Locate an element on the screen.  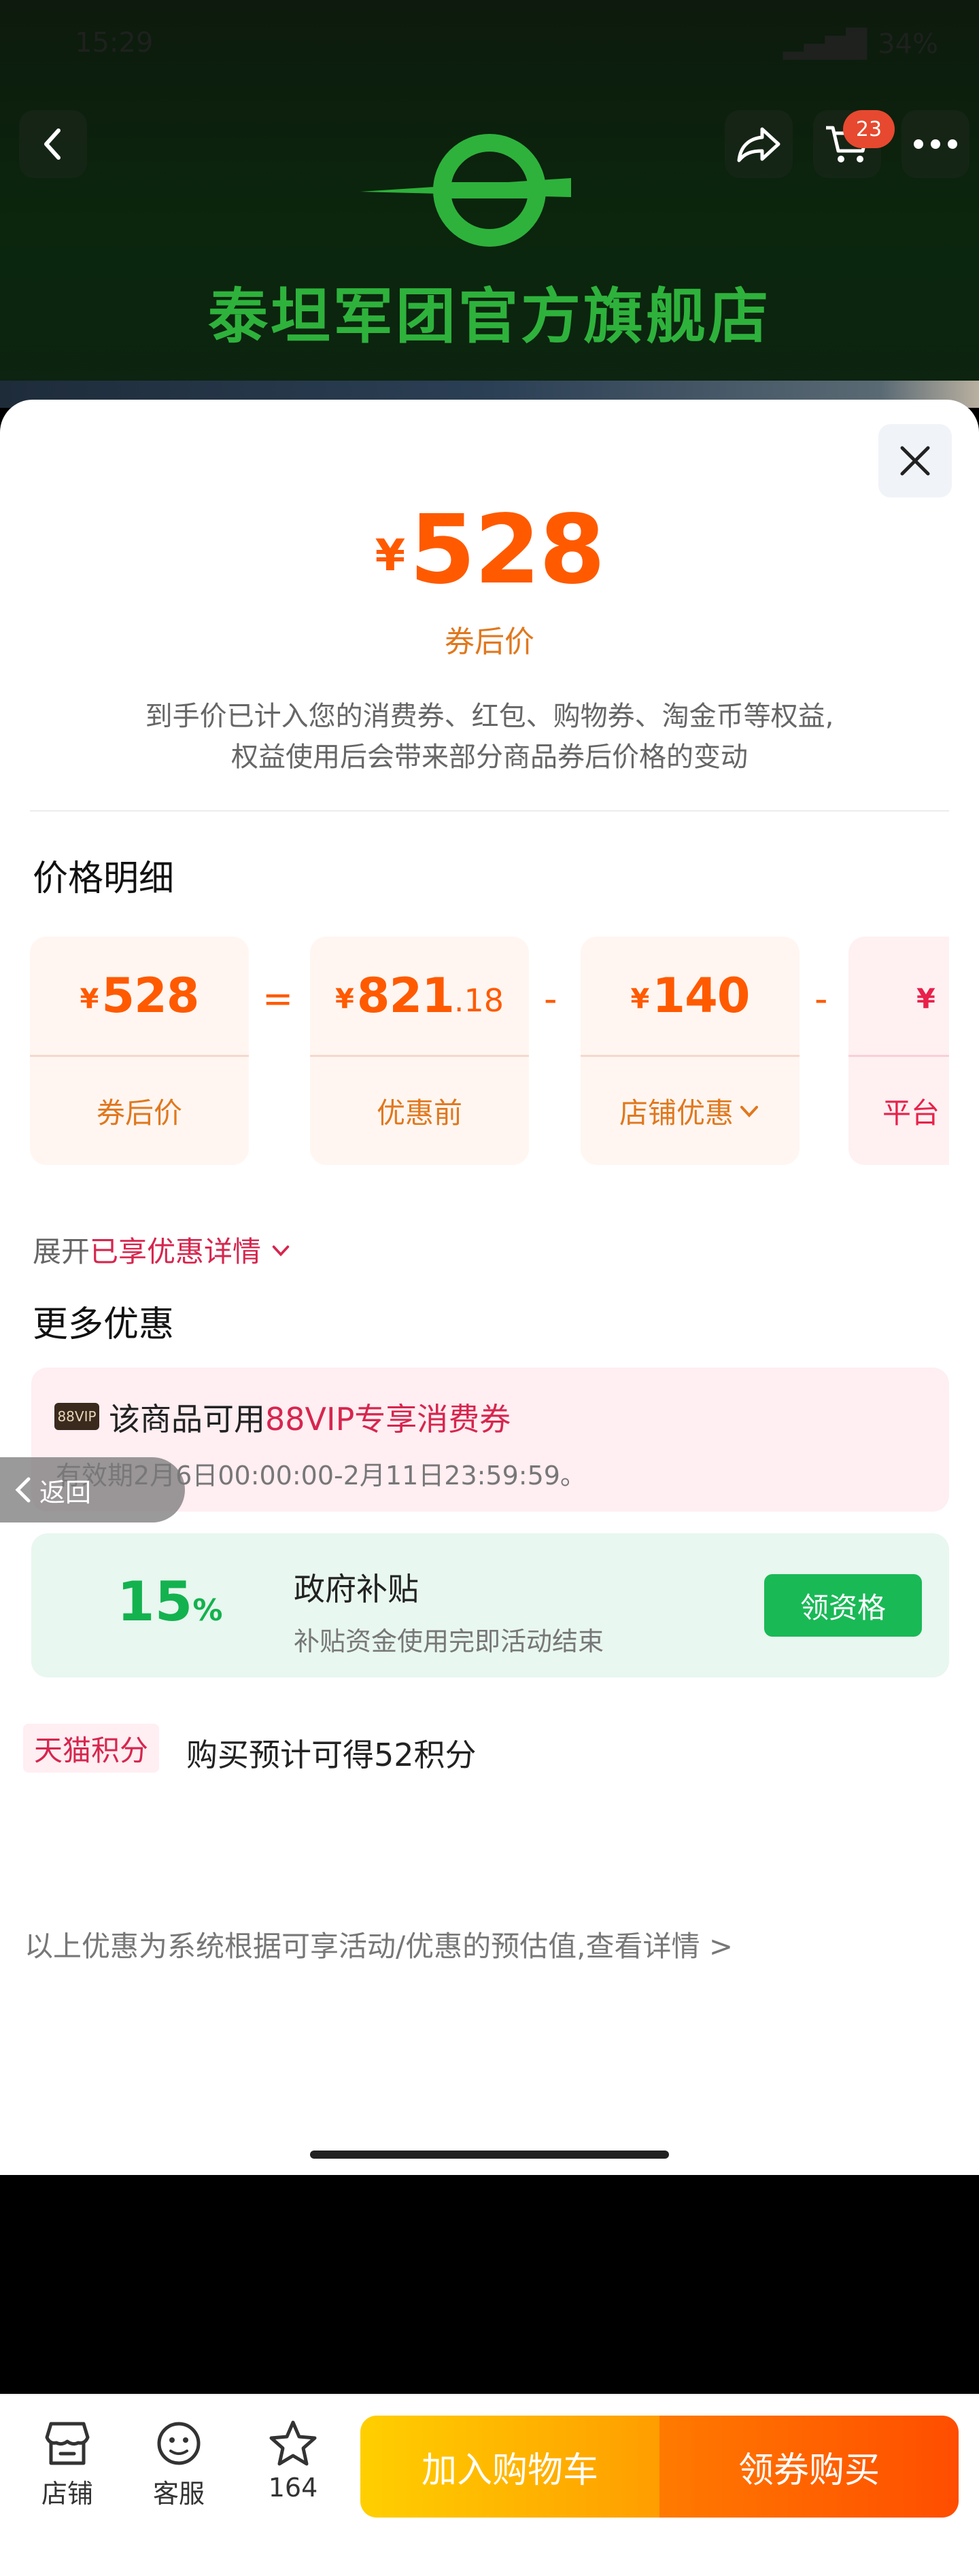
service-label: 客服 is located at coordinates (178, 2494).